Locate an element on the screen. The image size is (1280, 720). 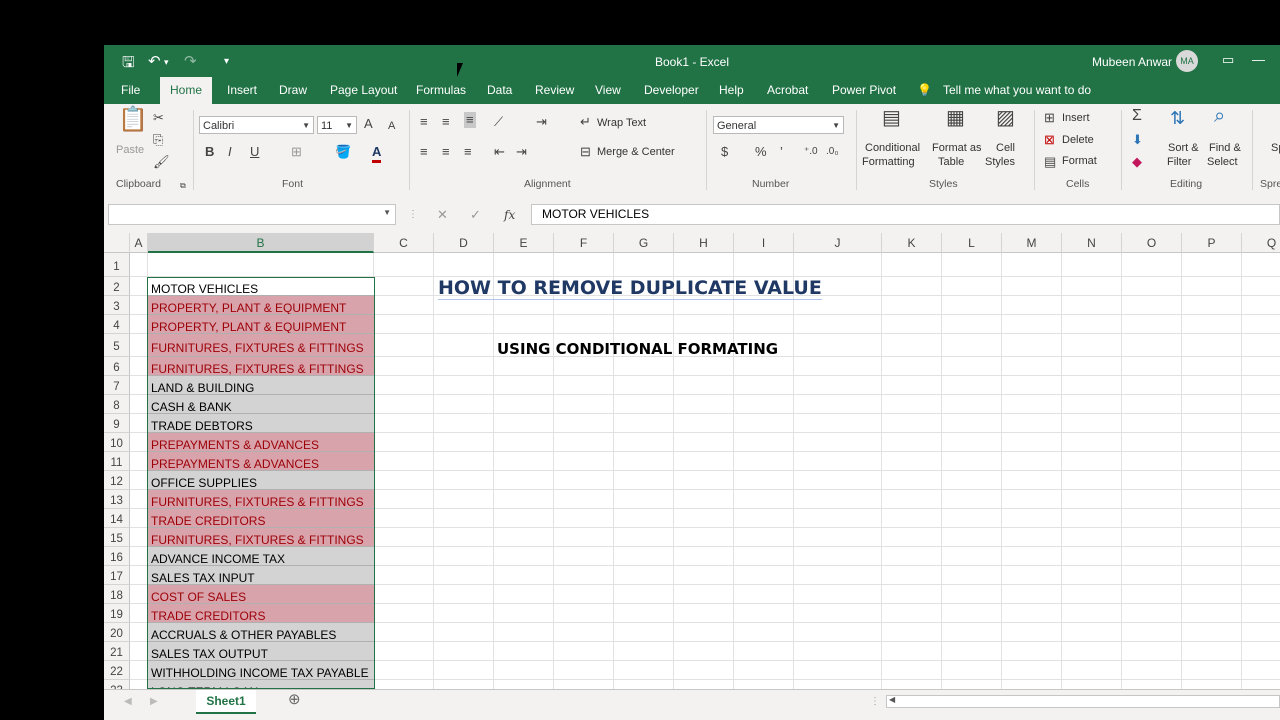
format-painter-icon: 🖌 is located at coordinates (161, 162).